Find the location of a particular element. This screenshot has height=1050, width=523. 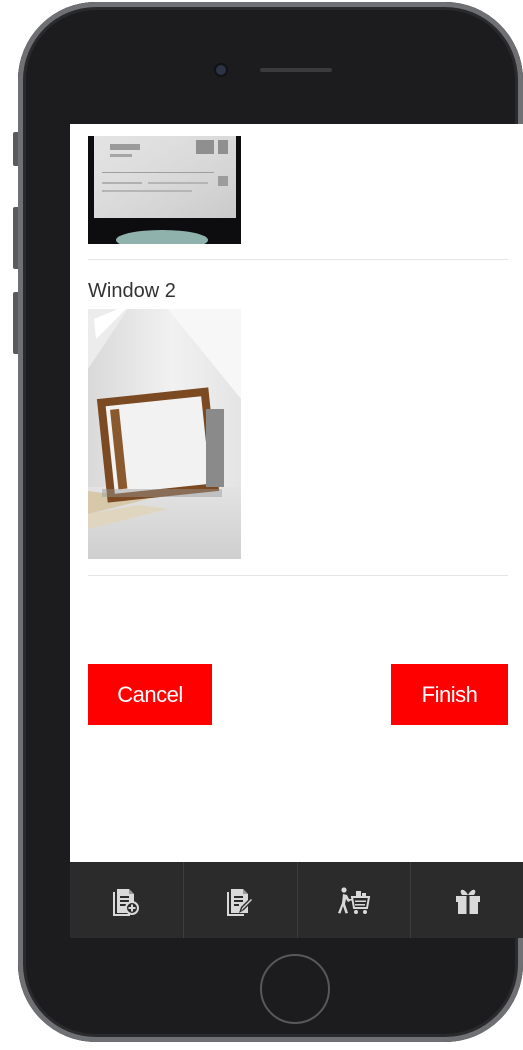

photo-thumbnail-document is located at coordinates (164, 193).